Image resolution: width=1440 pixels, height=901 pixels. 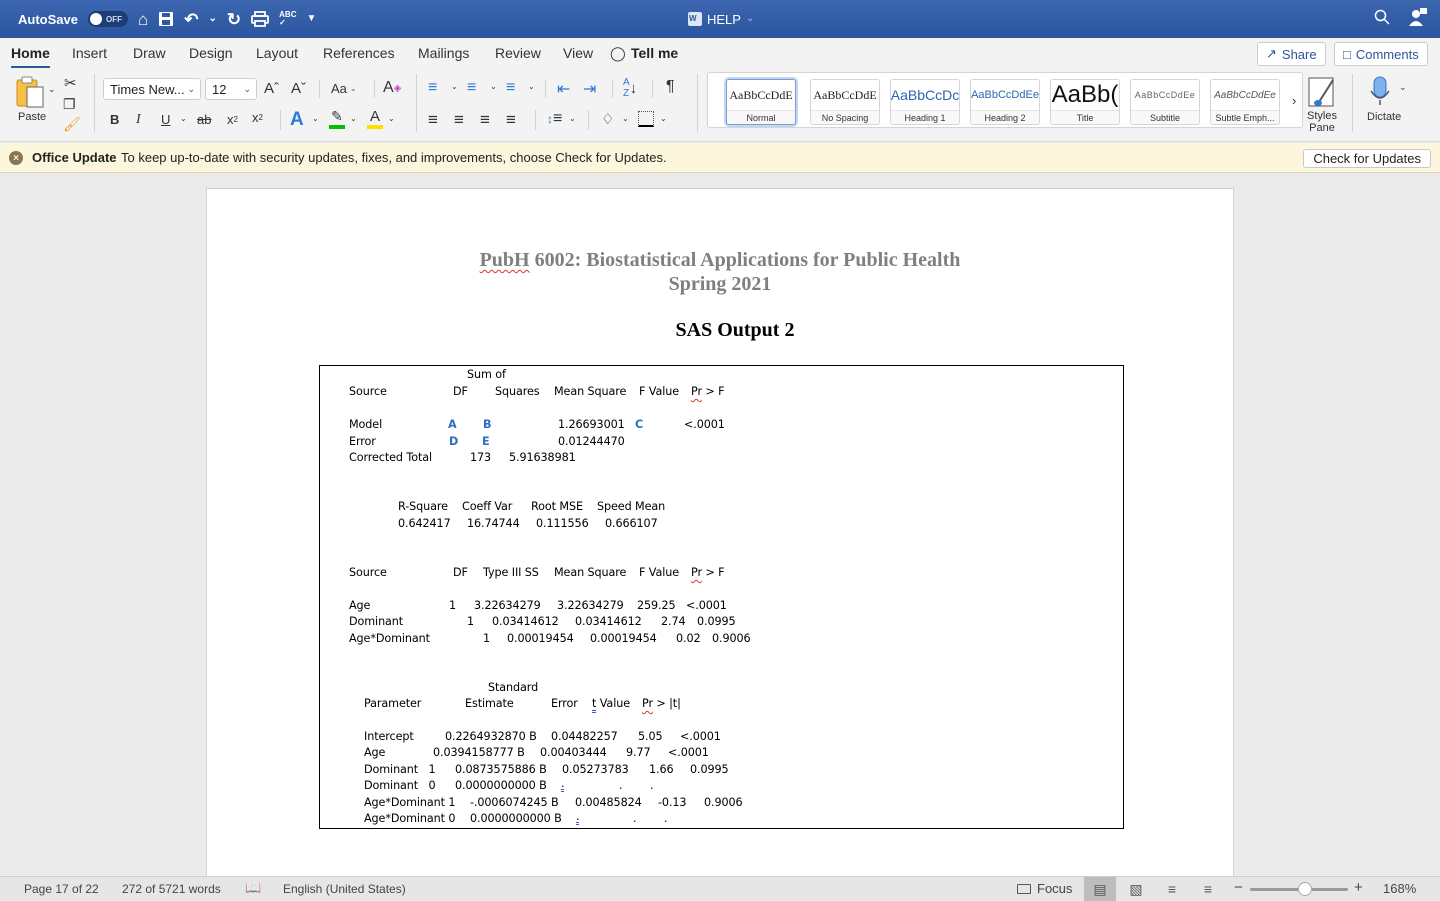 I want to click on align-left-icon: ≡, so click(x=433, y=120).